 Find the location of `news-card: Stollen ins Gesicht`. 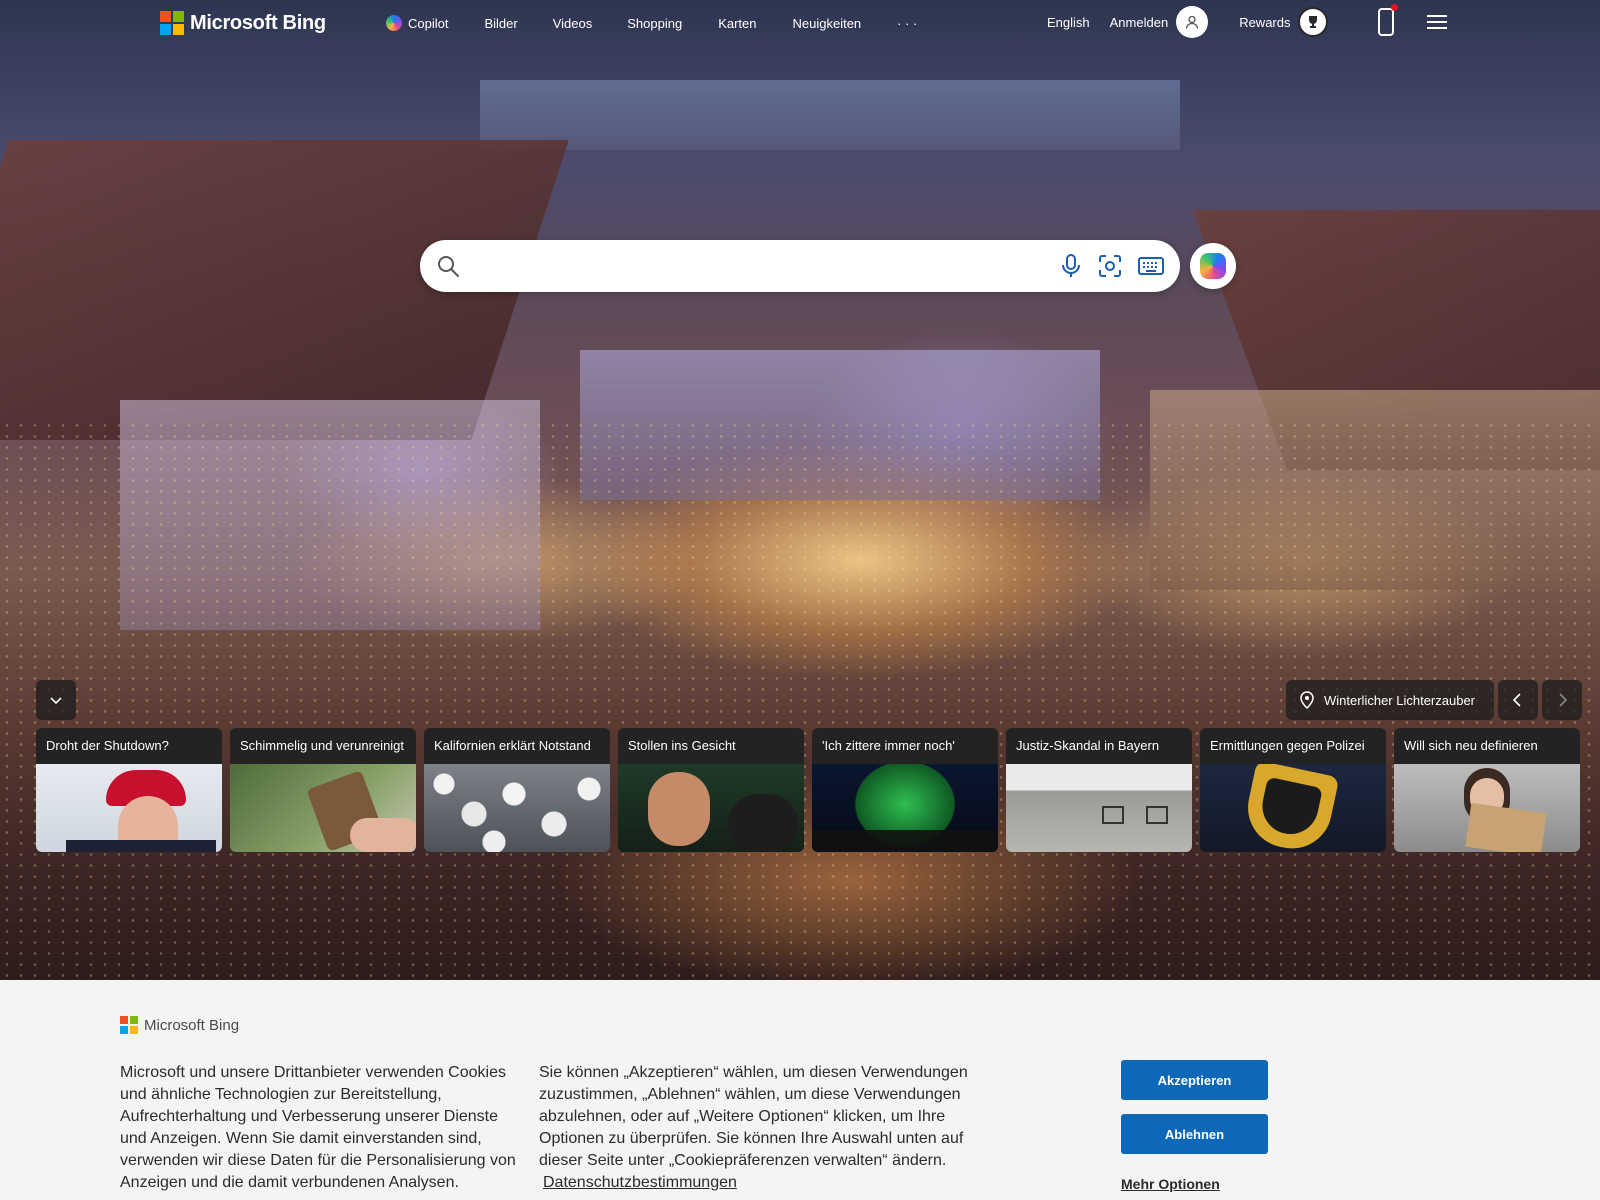

news-card: Stollen ins Gesicht is located at coordinates (711, 790).